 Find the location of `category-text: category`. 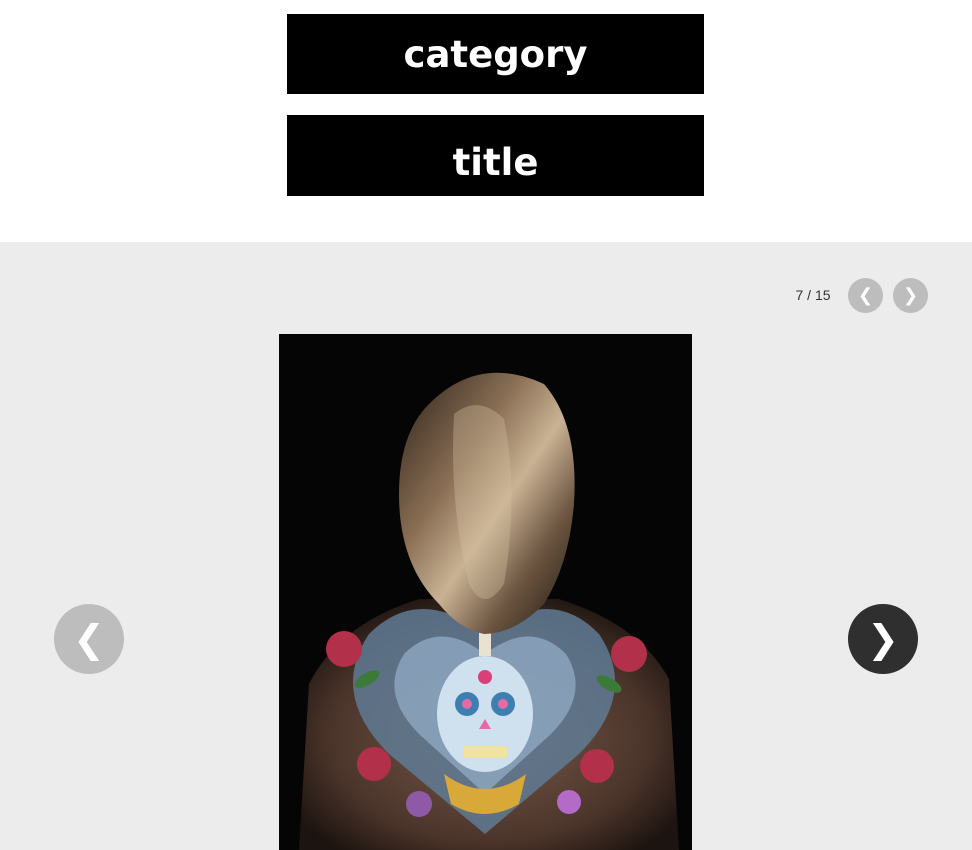

category-text: category is located at coordinates (495, 54).